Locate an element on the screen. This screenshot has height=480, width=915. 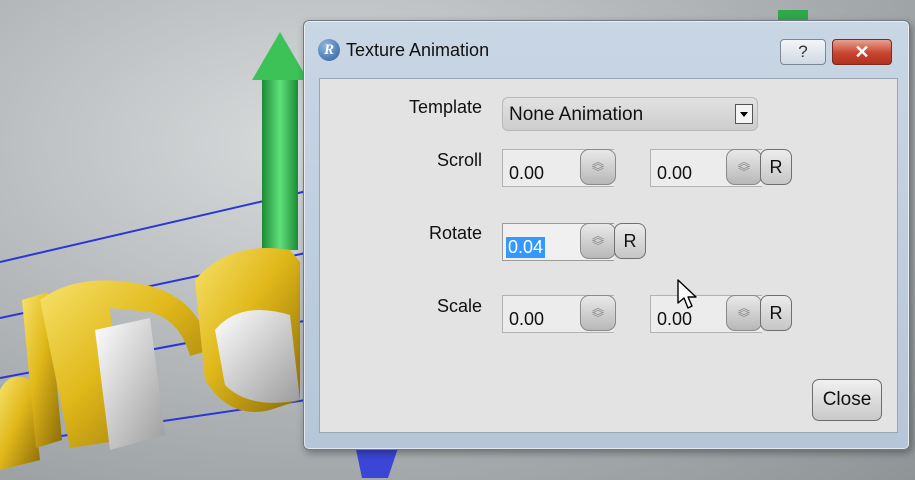
scroll-v-spinner: ︽ ︾ is located at coordinates (744, 167).